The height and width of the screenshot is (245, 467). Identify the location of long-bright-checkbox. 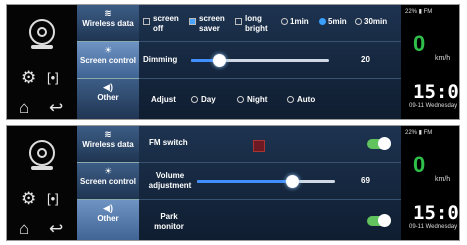
(238, 21).